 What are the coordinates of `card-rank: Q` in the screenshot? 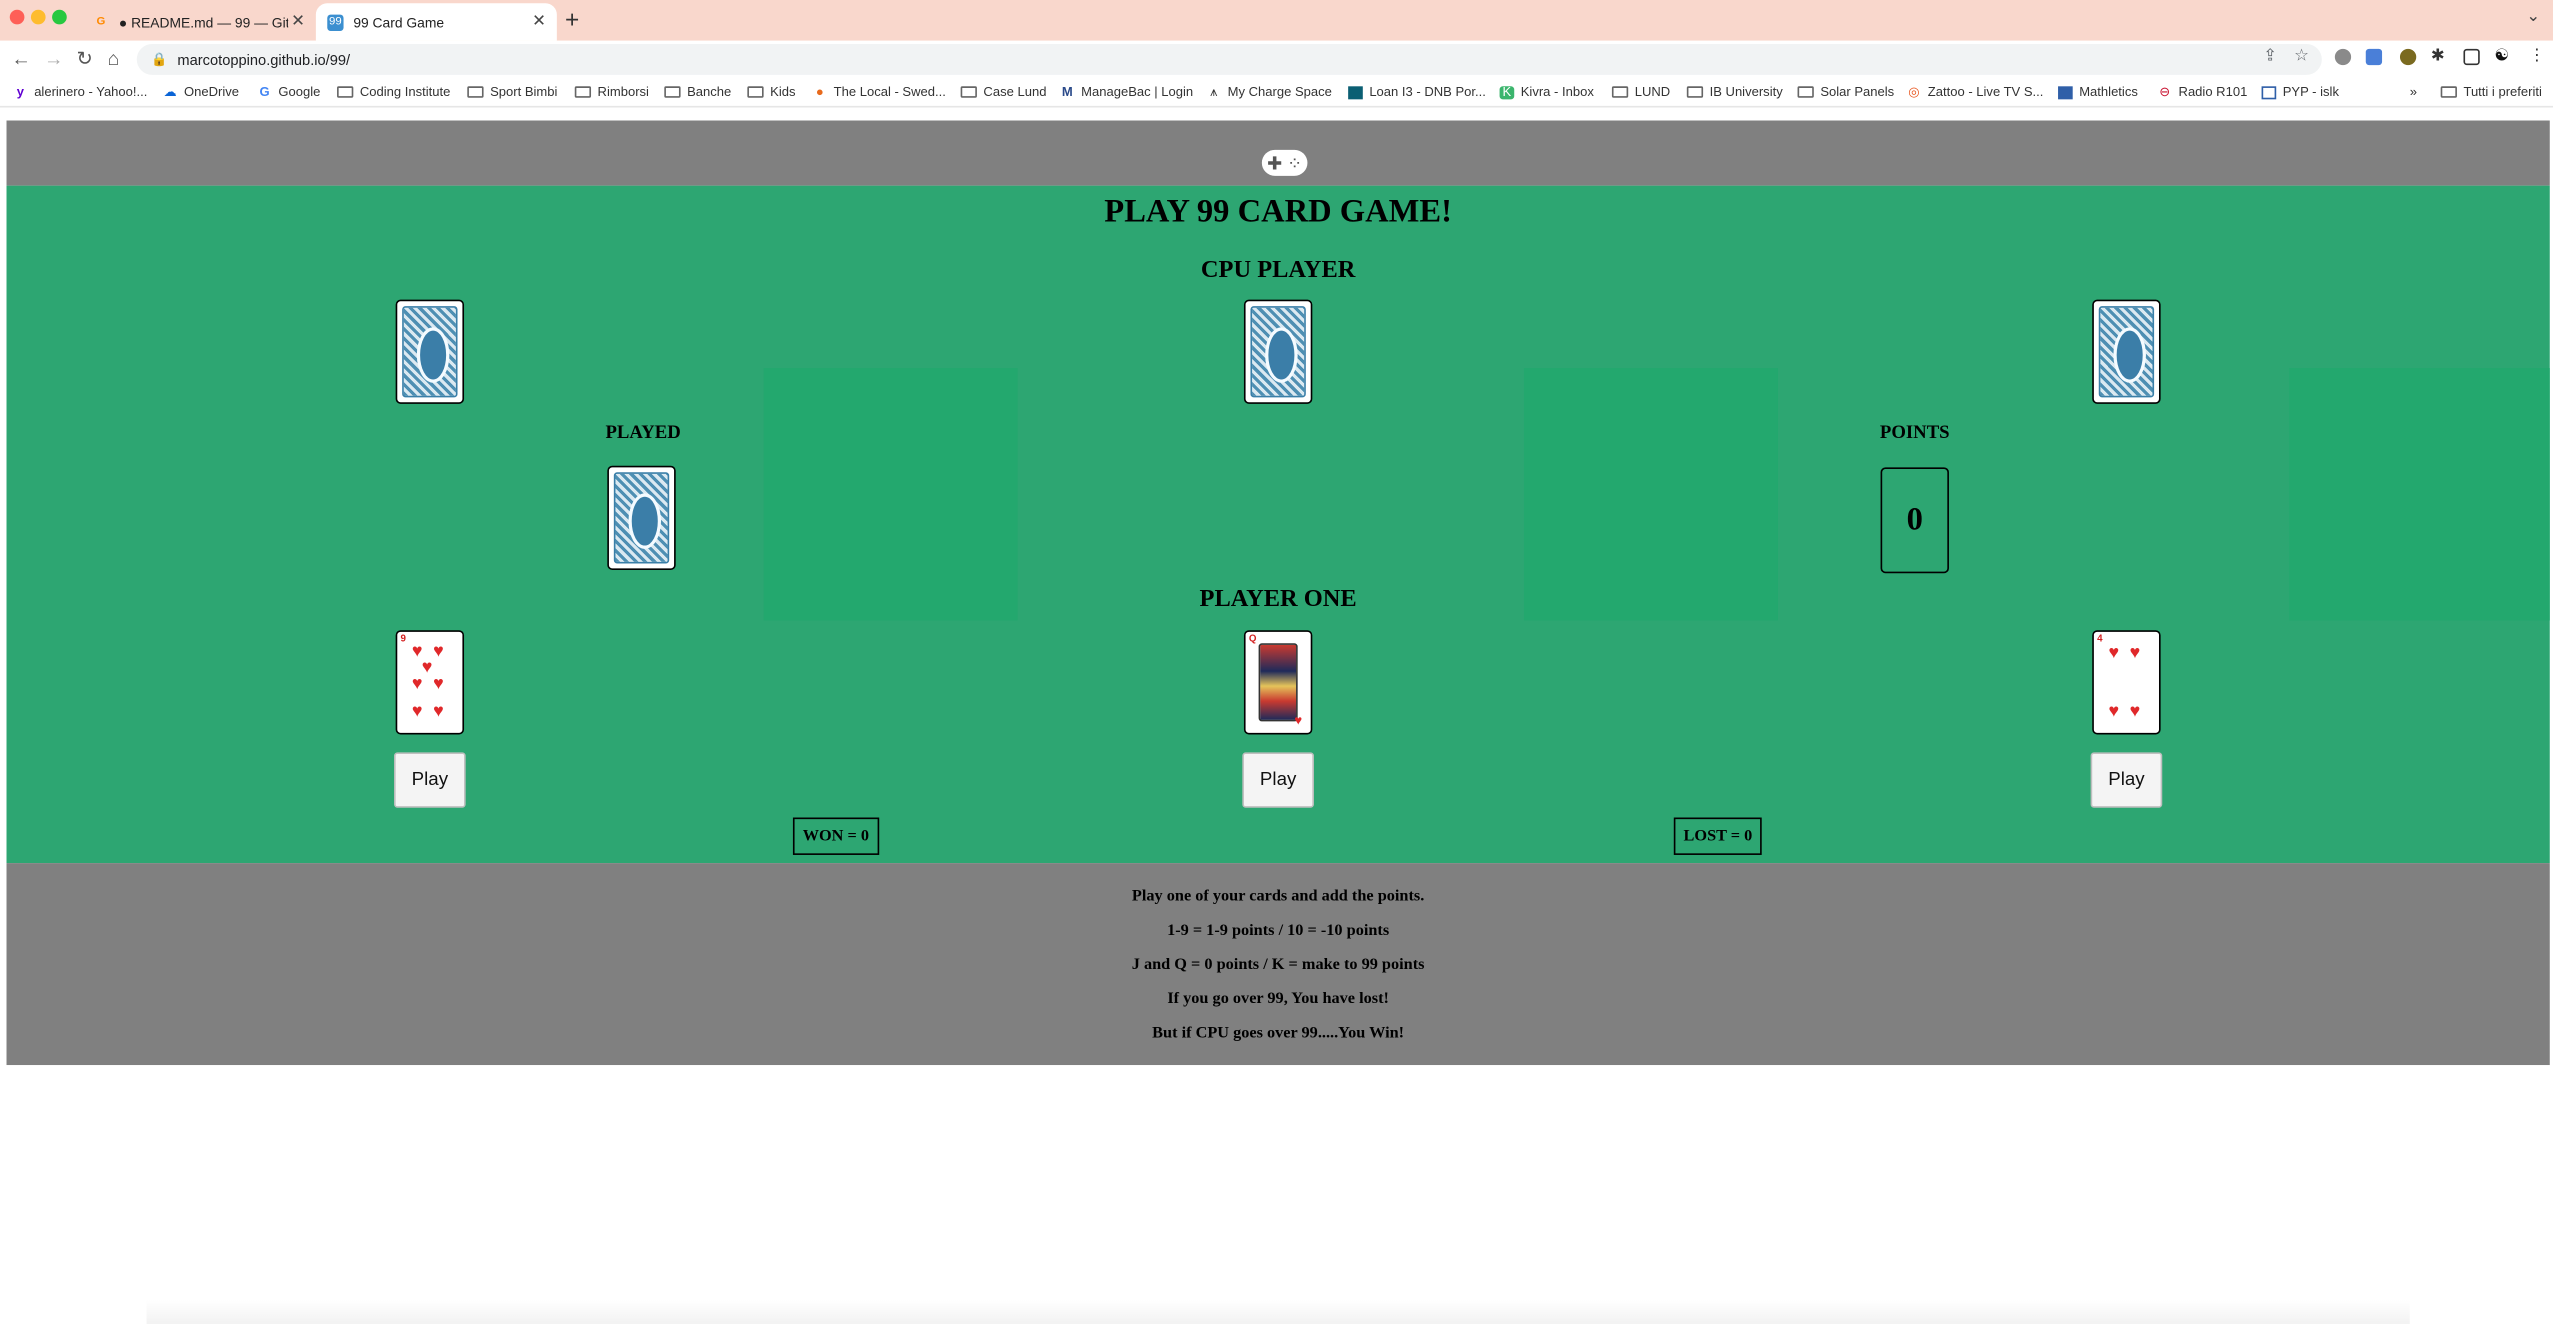 It's located at (1252, 640).